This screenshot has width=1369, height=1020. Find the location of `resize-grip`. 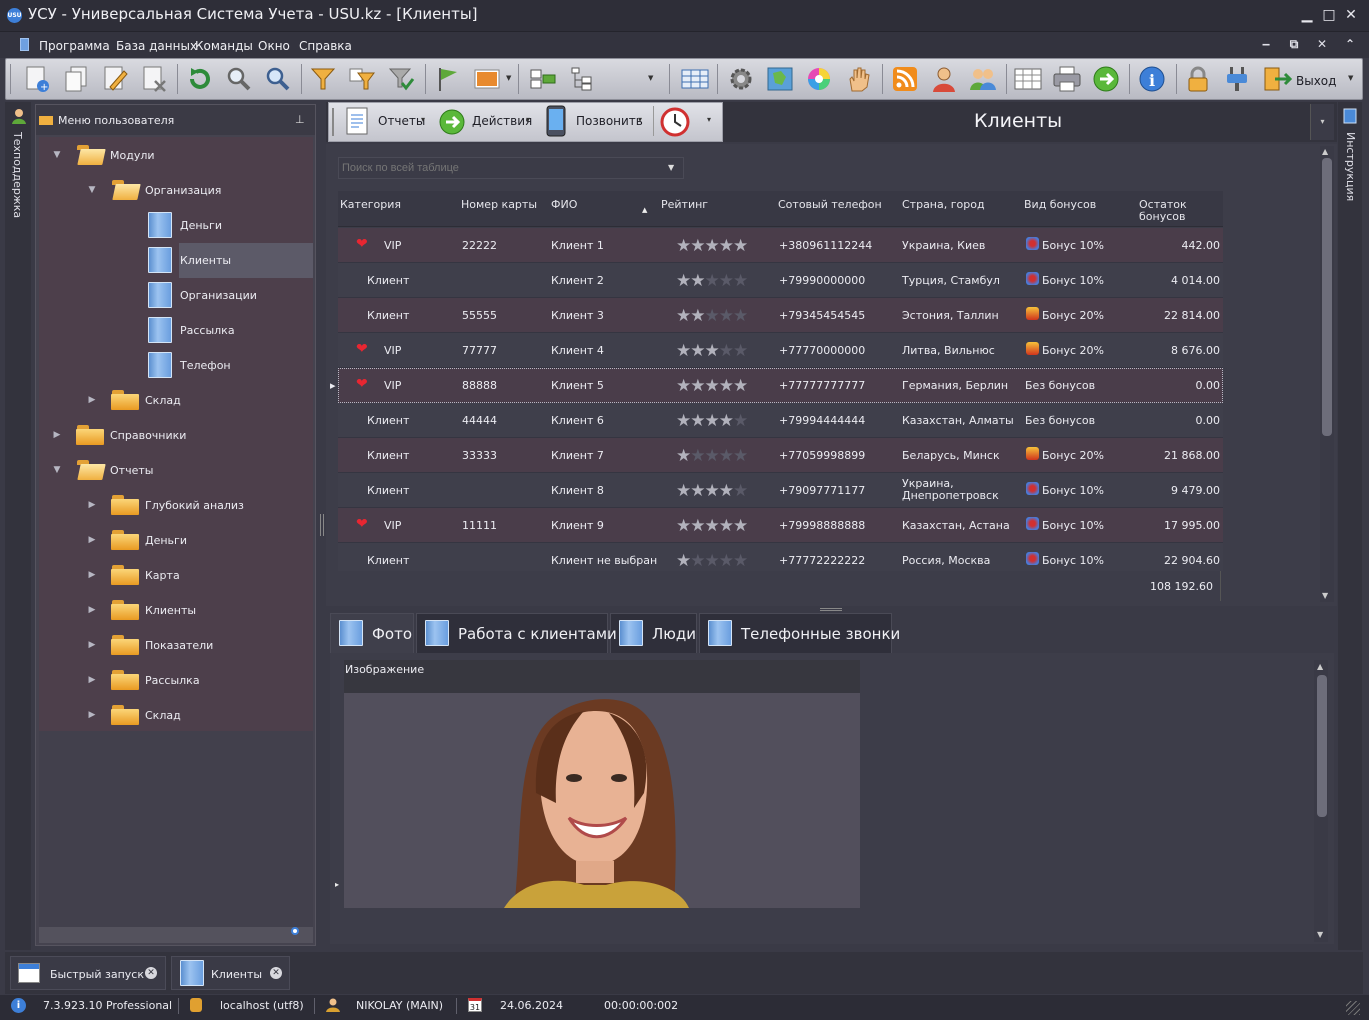

resize-grip is located at coordinates (1353, 1008).